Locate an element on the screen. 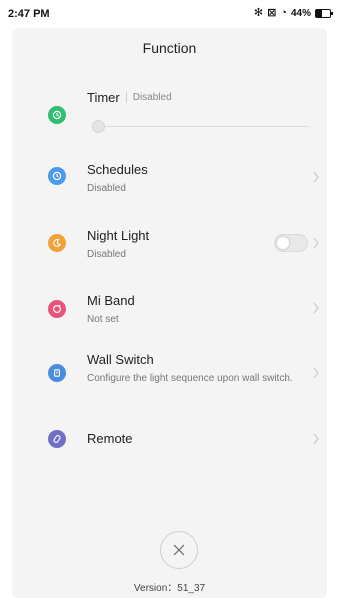 This screenshot has width=339, height=598. close-icon is located at coordinates (179, 550).